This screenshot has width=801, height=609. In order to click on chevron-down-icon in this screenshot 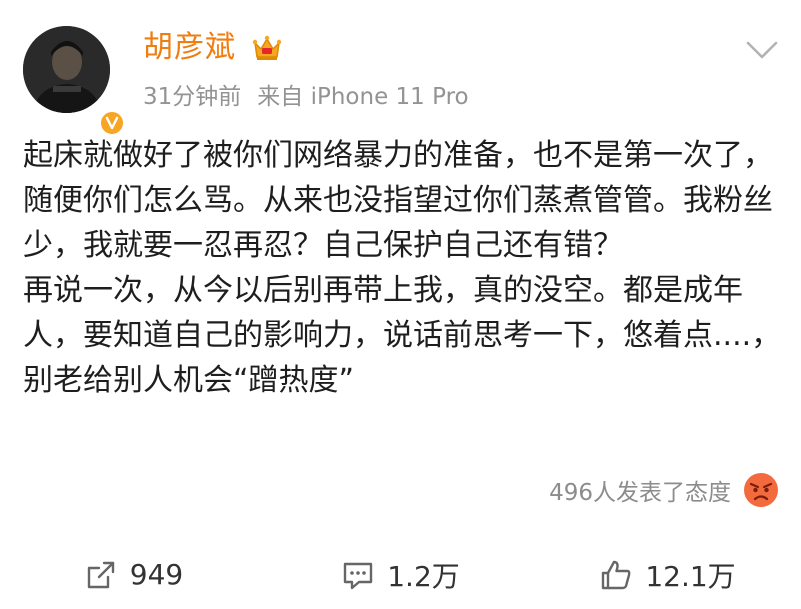, I will do `click(762, 50)`.